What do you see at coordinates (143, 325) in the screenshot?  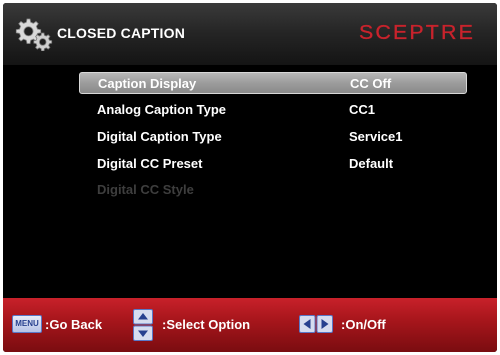 I see `up-down-arrow-icon` at bounding box center [143, 325].